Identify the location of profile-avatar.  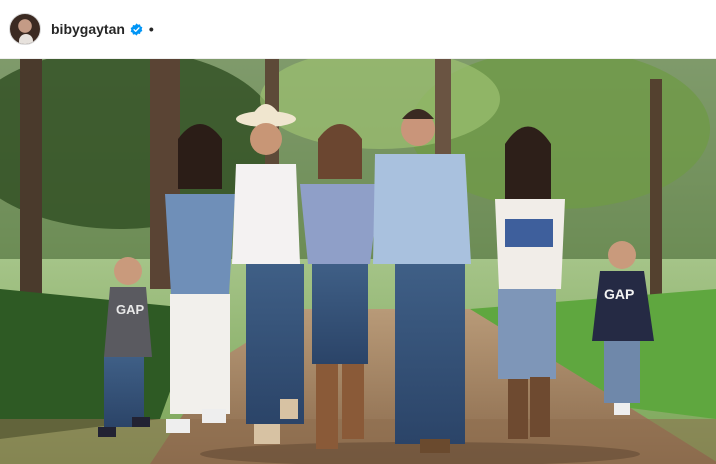
(25, 29).